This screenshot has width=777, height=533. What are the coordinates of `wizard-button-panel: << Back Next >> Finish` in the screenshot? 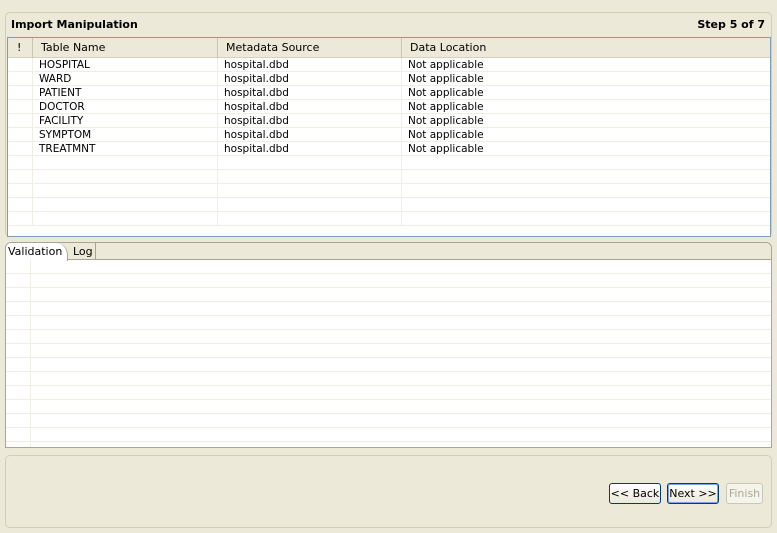 It's located at (388, 491).